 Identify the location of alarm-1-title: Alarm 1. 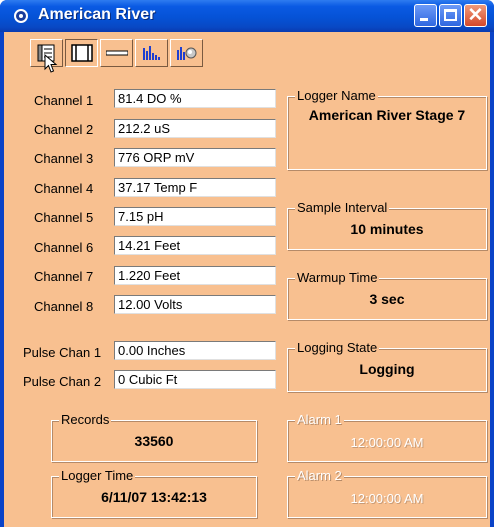
(319, 419).